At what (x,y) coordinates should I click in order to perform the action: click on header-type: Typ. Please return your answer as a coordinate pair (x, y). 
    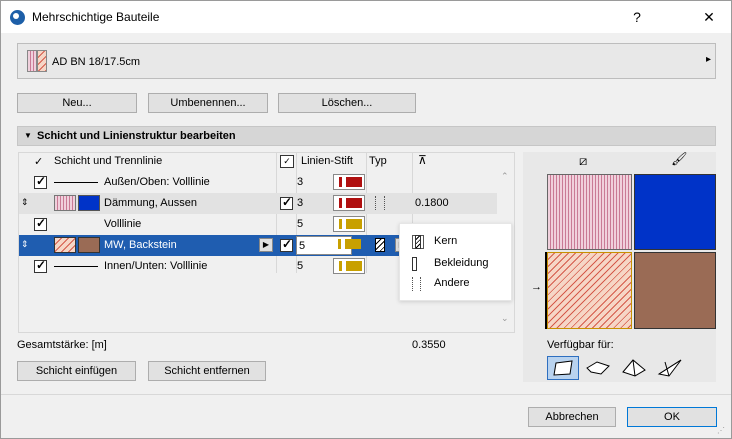
    Looking at the image, I should click on (378, 161).